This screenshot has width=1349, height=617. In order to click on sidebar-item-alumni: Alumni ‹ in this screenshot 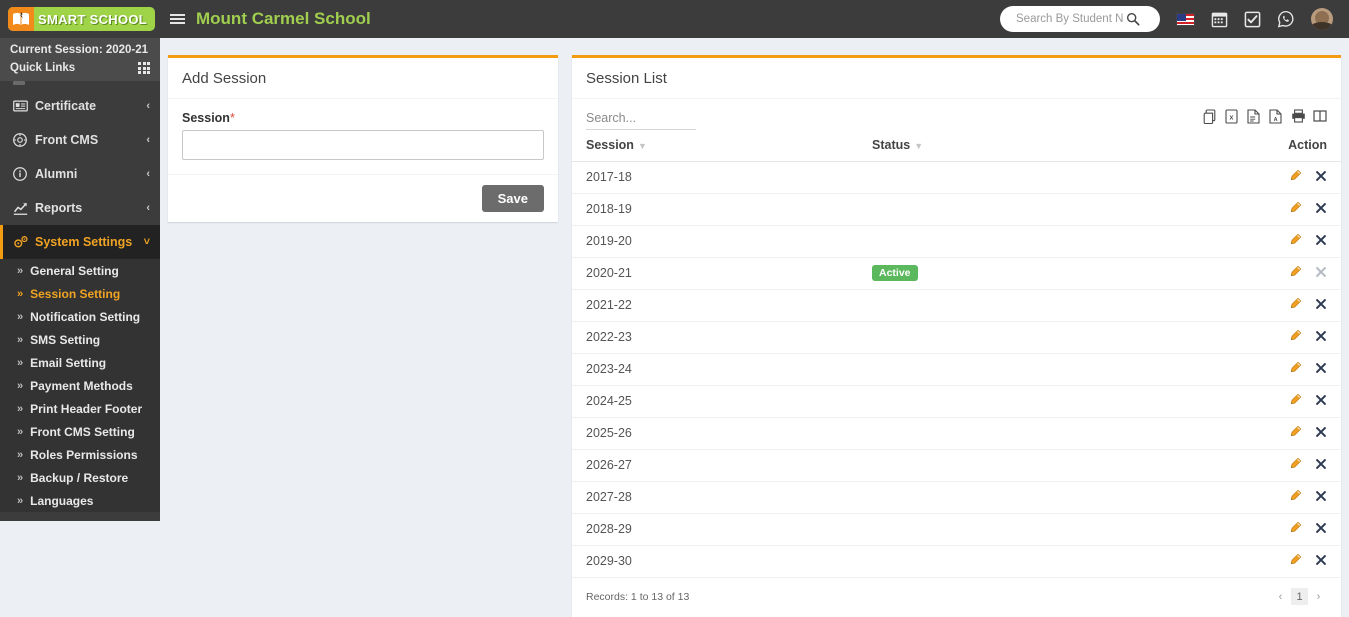, I will do `click(80, 174)`.